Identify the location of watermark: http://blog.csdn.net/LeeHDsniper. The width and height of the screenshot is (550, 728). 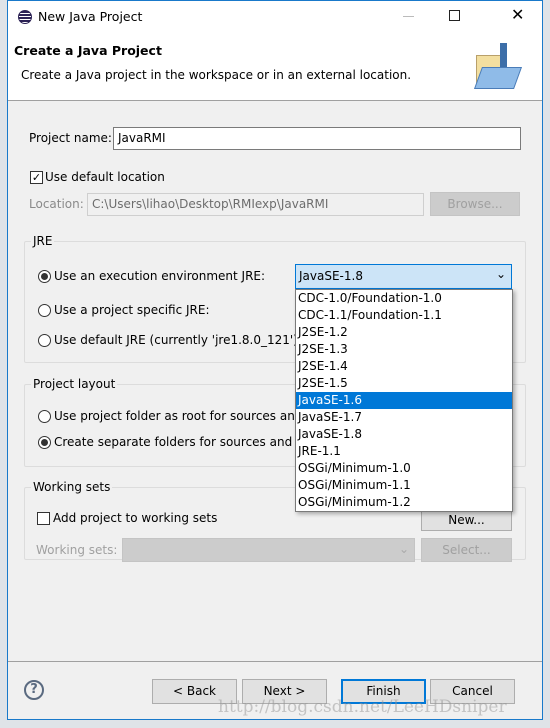
(362, 707).